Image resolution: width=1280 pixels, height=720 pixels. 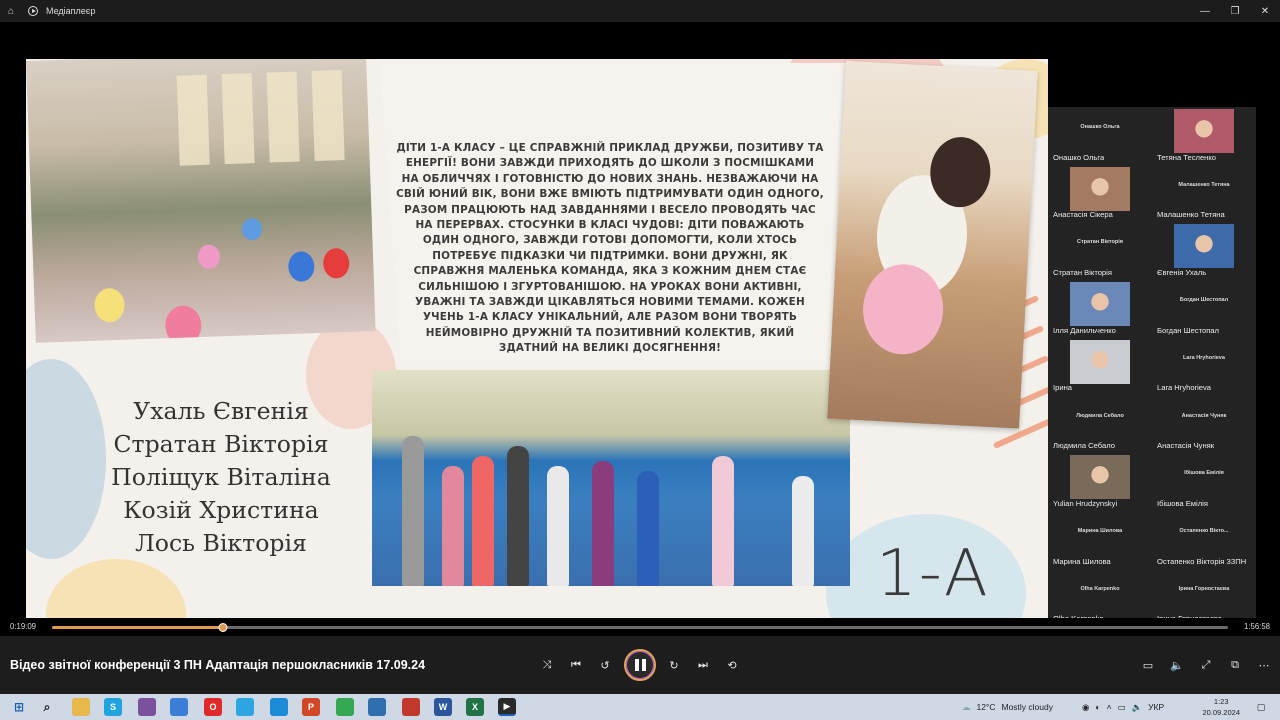 What do you see at coordinates (1109, 707) in the screenshot?
I see `chevron-up-icon: ˄` at bounding box center [1109, 707].